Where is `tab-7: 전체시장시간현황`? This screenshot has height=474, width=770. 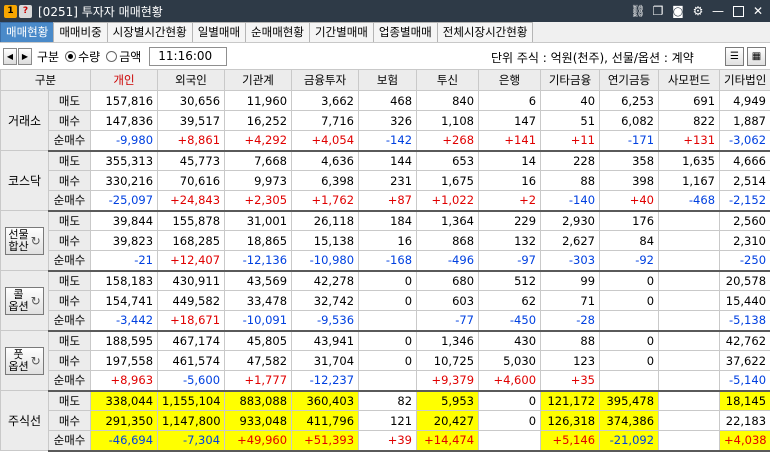
tab-7: 전체시장시간현황 is located at coordinates (485, 32).